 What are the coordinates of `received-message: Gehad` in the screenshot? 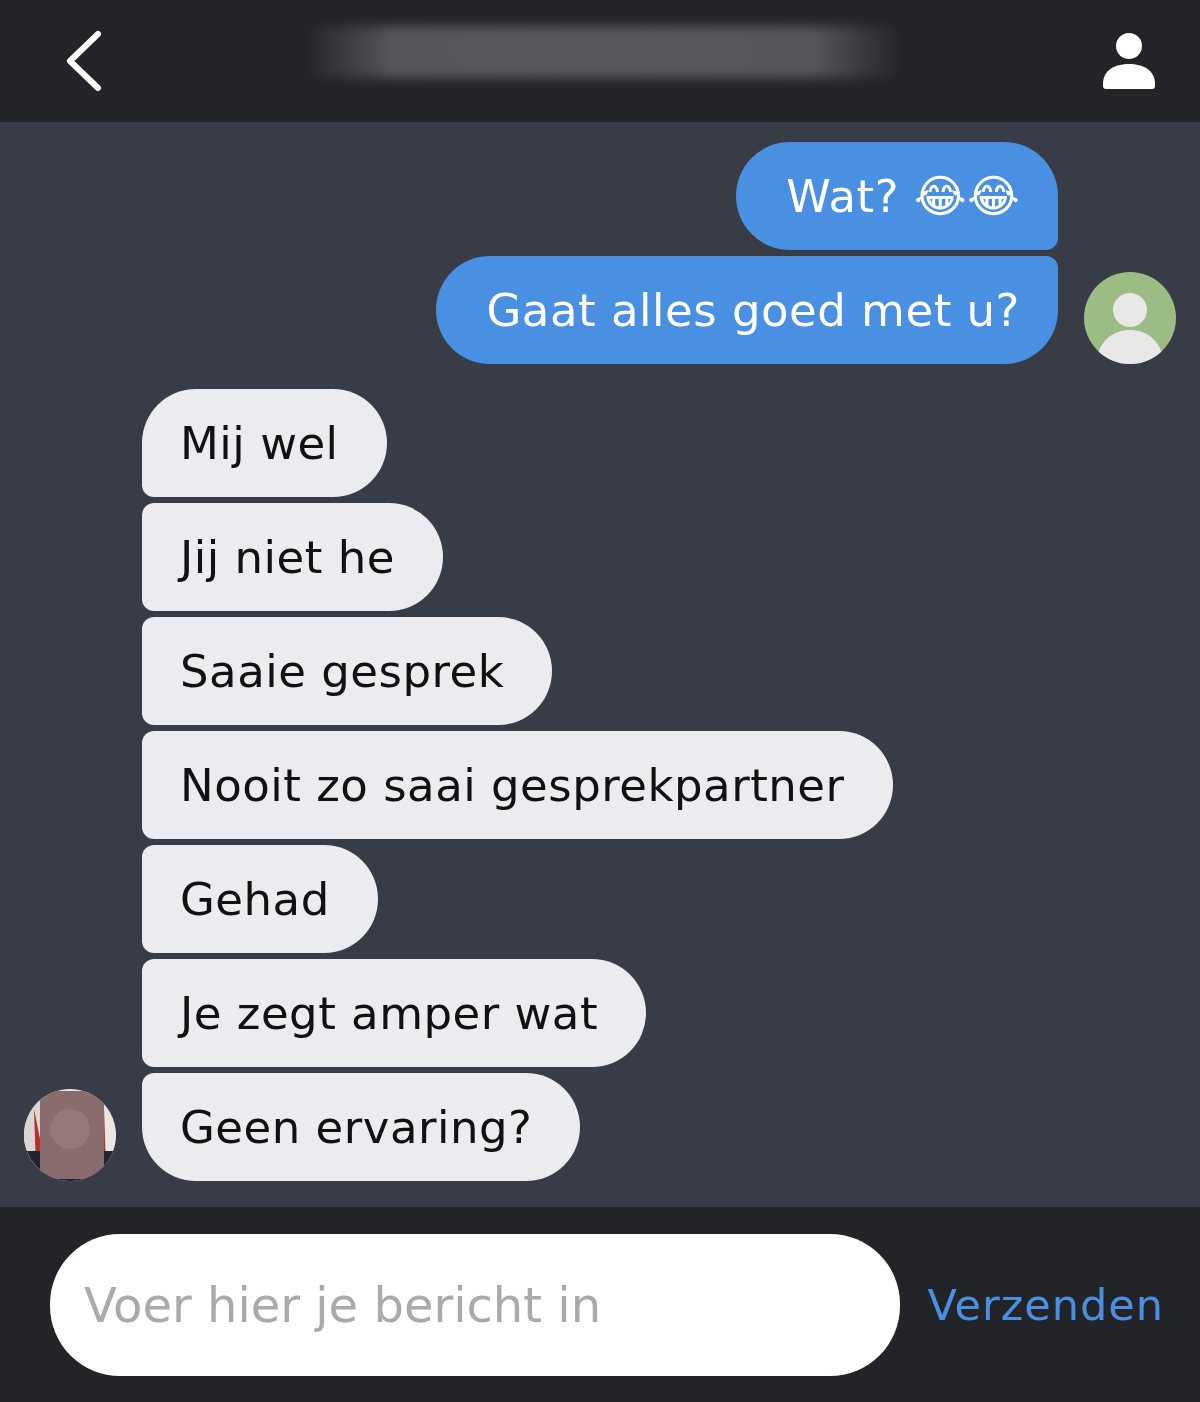 It's located at (260, 899).